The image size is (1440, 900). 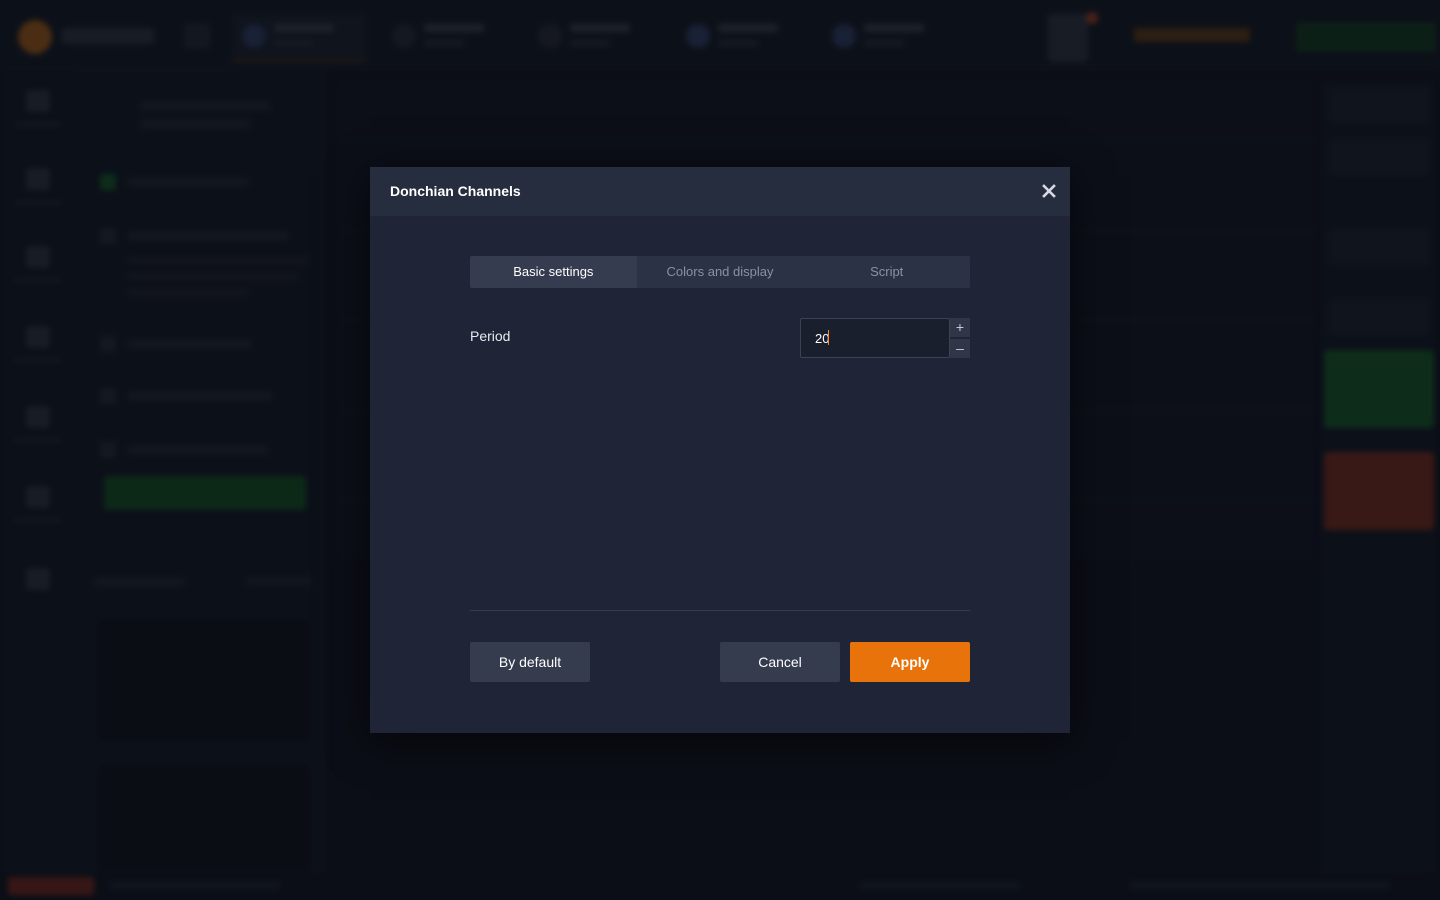 I want to click on increment-button: +, so click(x=960, y=327).